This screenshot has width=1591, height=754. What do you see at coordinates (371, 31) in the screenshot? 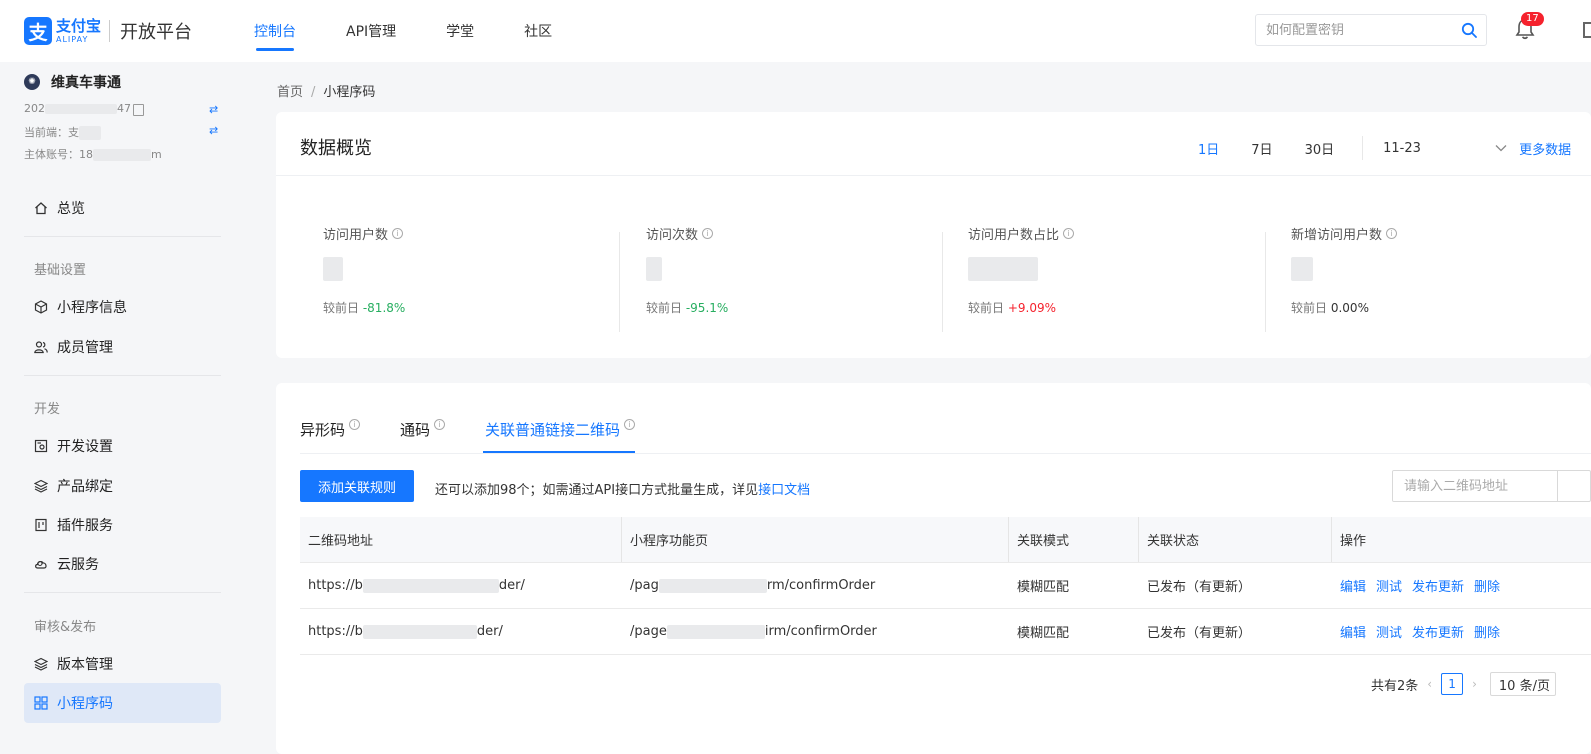
I see `nav-api-management: API管理` at bounding box center [371, 31].